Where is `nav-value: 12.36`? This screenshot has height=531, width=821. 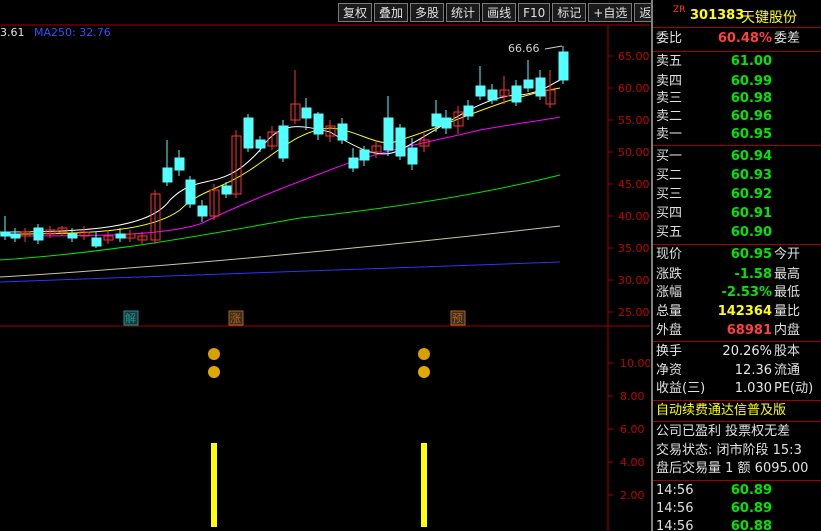
nav-value: 12.36 is located at coordinates (753, 370).